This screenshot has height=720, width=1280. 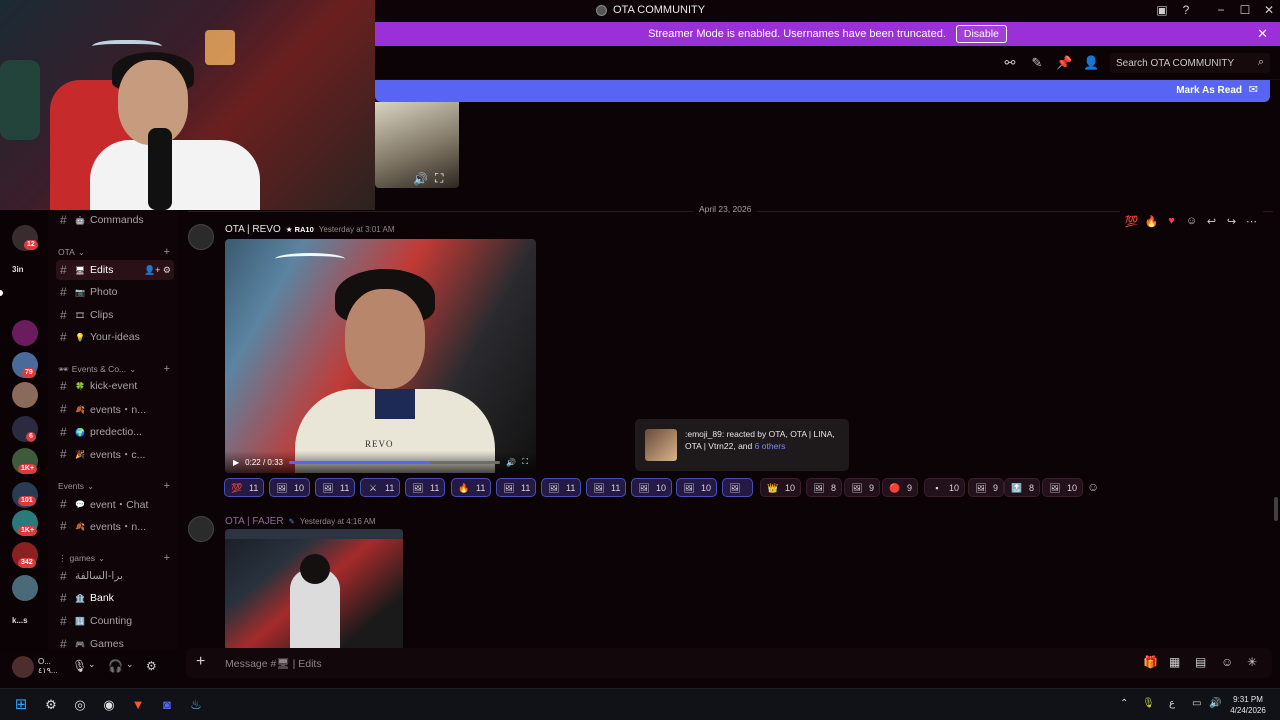 What do you see at coordinates (1010, 63) in the screenshot?
I see `threads-icon: ⚯` at bounding box center [1010, 63].